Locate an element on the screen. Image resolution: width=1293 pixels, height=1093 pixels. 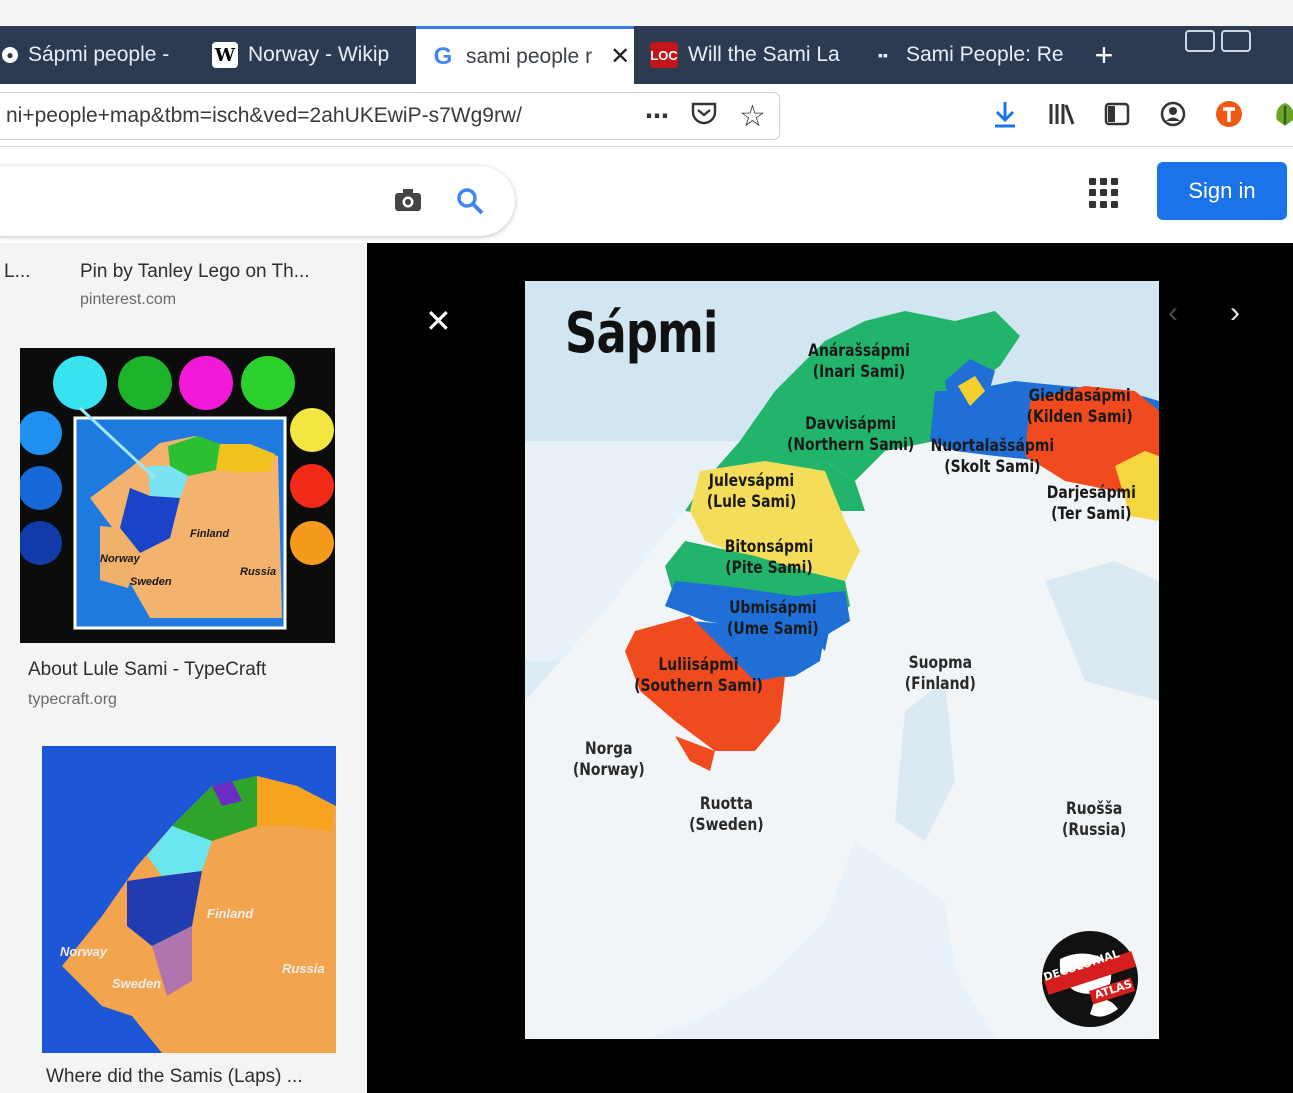
region-subtitle: (Northern Sami) is located at coordinates (850, 445).